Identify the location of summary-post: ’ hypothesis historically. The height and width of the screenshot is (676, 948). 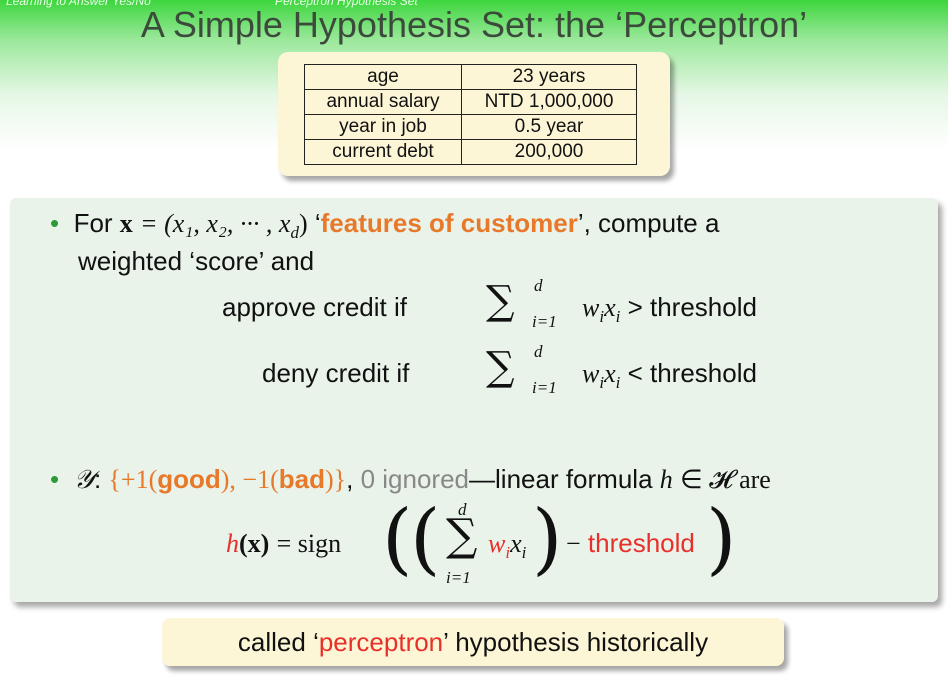
(576, 642).